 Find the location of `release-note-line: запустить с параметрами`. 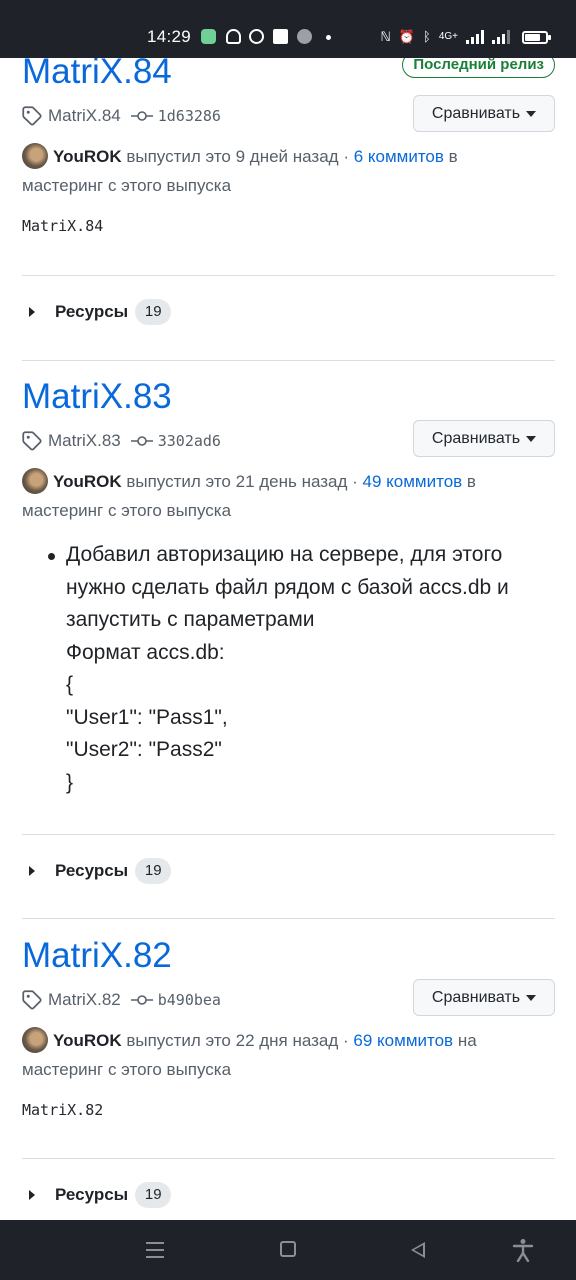

release-note-line: запустить с параметрами is located at coordinates (190, 619).